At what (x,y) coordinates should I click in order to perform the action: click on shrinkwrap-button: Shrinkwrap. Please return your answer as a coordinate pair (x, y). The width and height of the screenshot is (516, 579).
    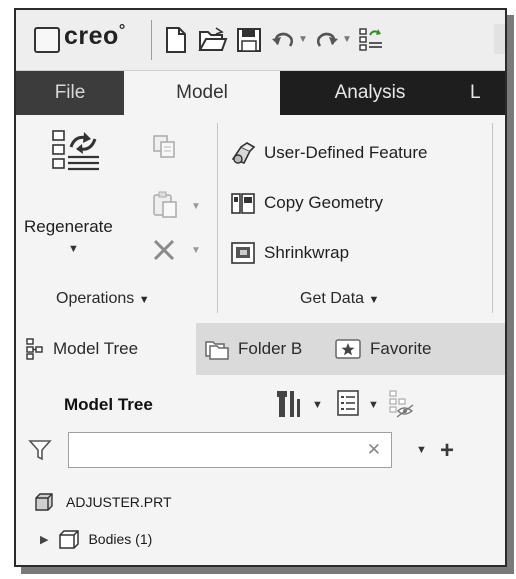
    Looking at the image, I should click on (289, 253).